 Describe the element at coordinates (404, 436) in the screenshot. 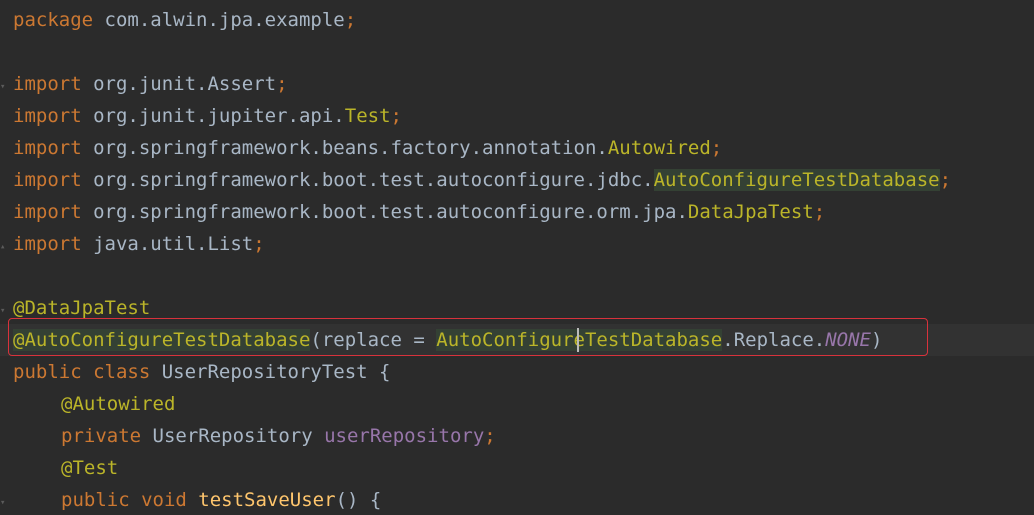

I see `field-name: userRepository` at that location.